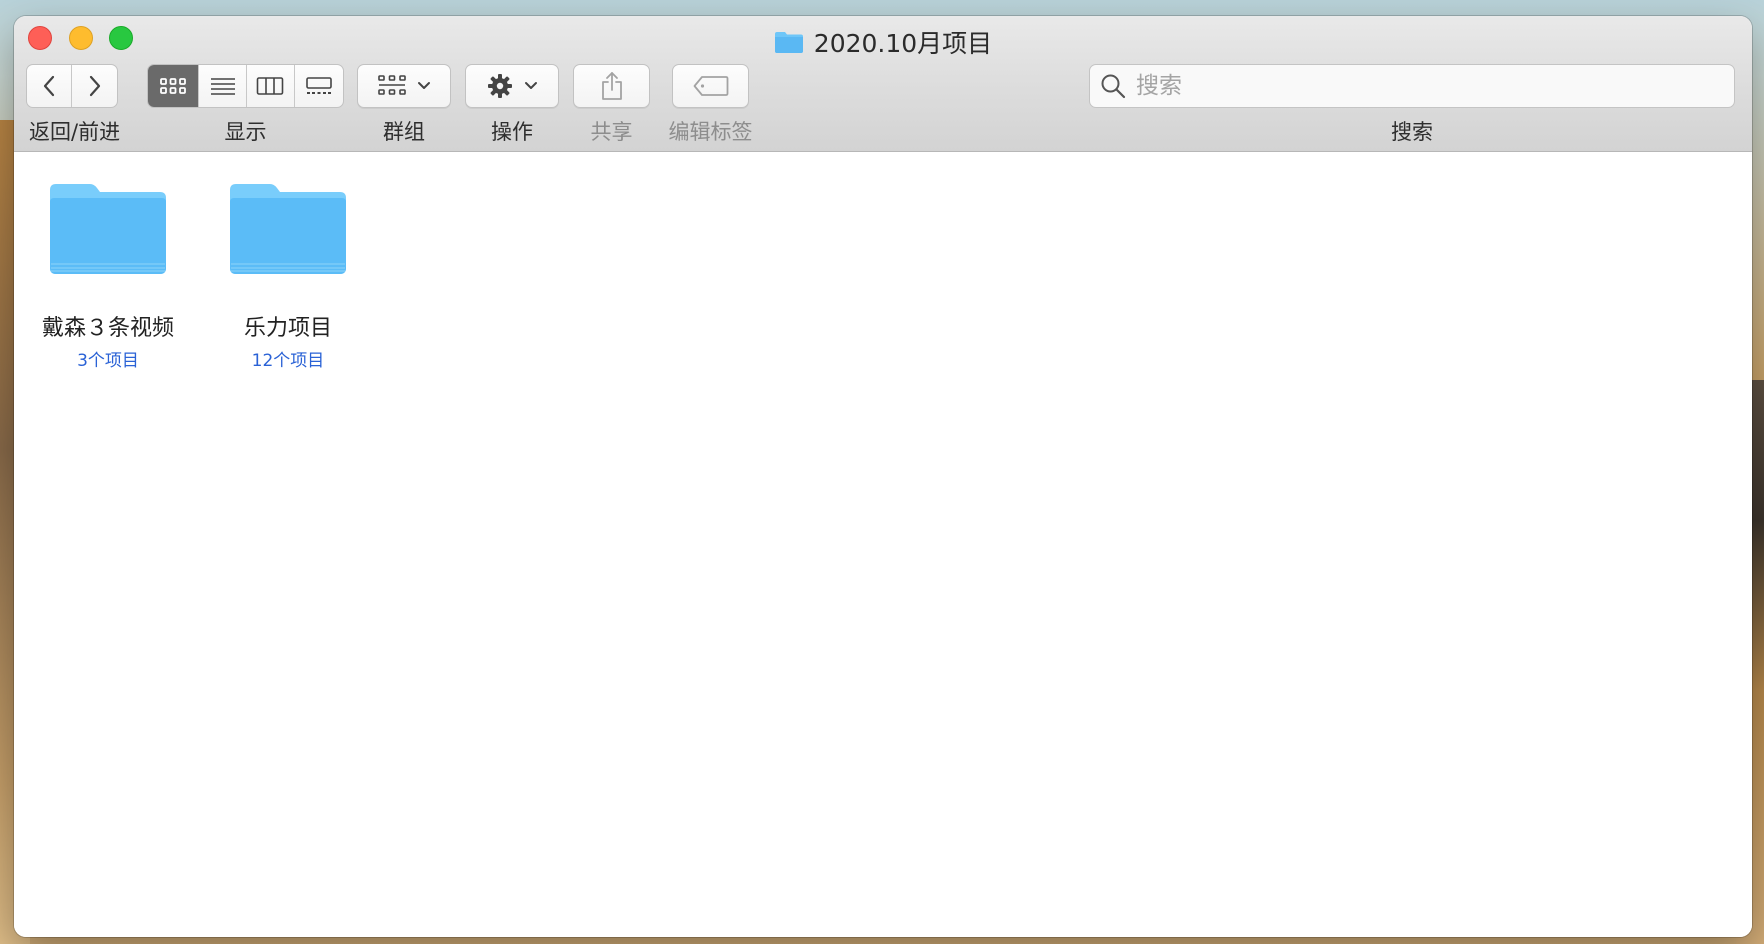 The image size is (1764, 944). Describe the element at coordinates (75, 132) in the screenshot. I see `back-forward-label: 返回/前进` at that location.